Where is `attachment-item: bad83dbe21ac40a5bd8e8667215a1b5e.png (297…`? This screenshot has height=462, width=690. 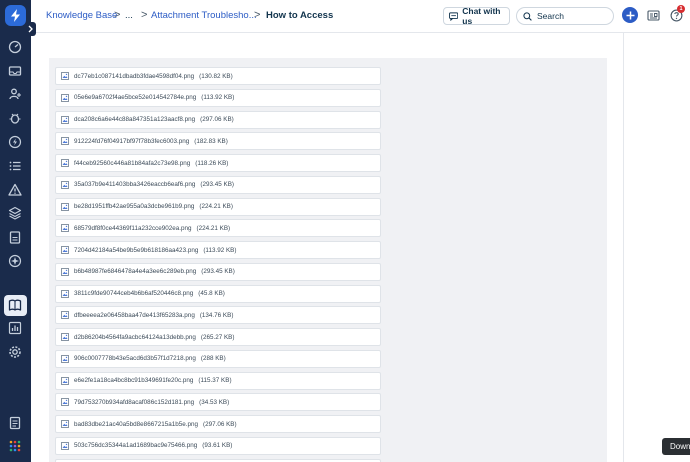 attachment-item: bad83dbe21ac40a5bd8e8667215a1b5e.png (297… is located at coordinates (218, 424).